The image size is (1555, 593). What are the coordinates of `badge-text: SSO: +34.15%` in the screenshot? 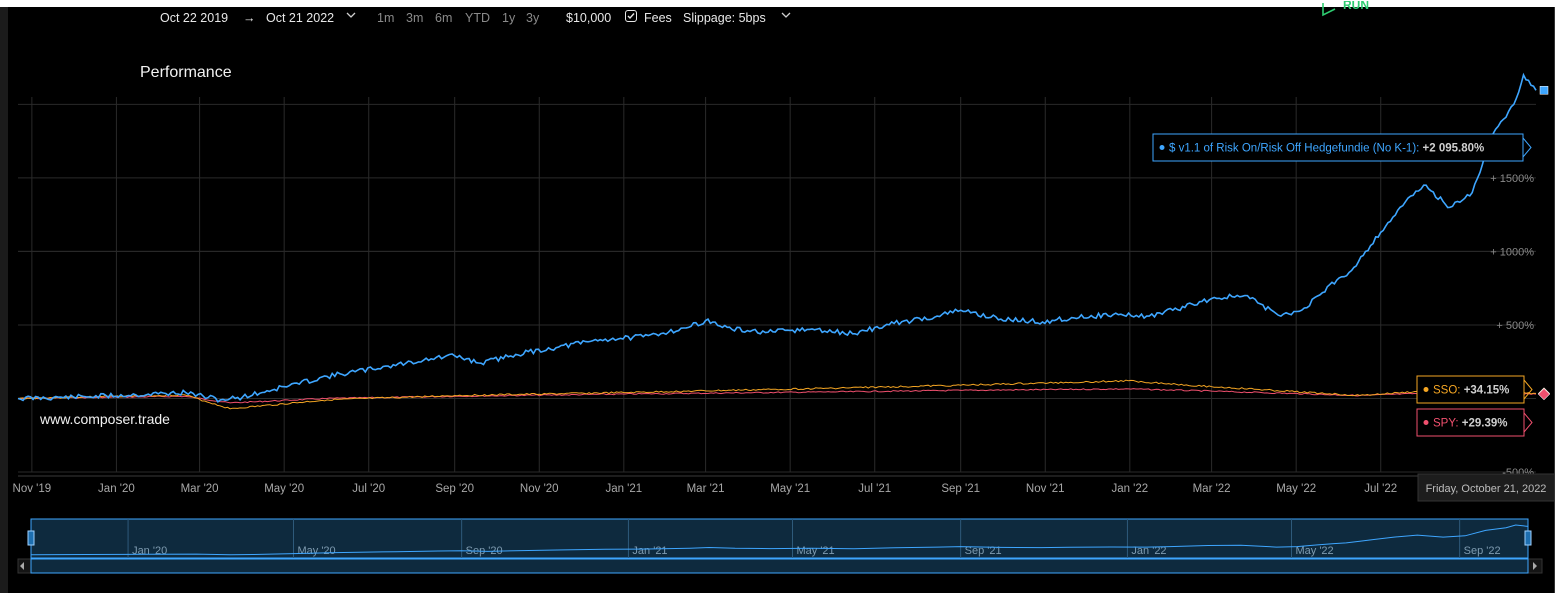 It's located at (1471, 391).